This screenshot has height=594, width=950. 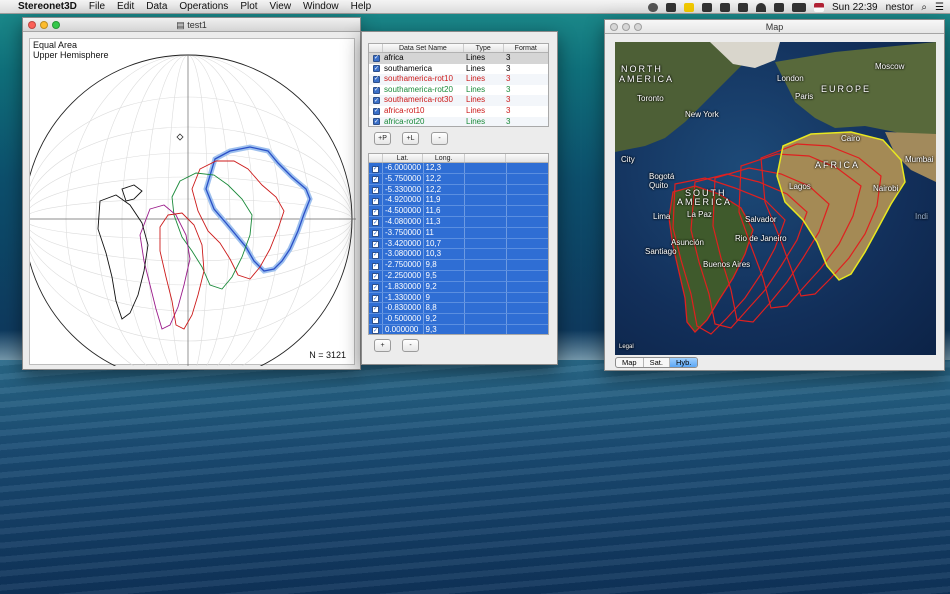 I want to click on dataset-row: ✓ southamerica-rot10 Lines 3, so click(x=458, y=79).